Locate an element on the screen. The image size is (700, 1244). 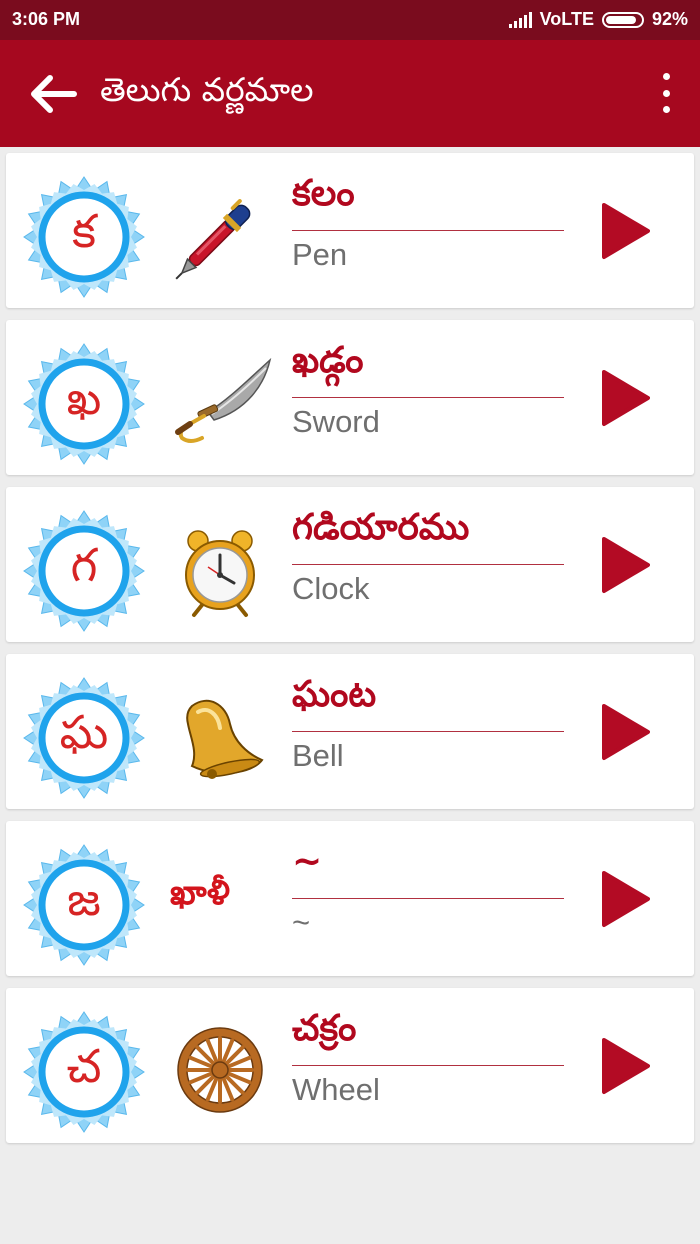
letter-glyph: క is located at coordinates (83, 231).